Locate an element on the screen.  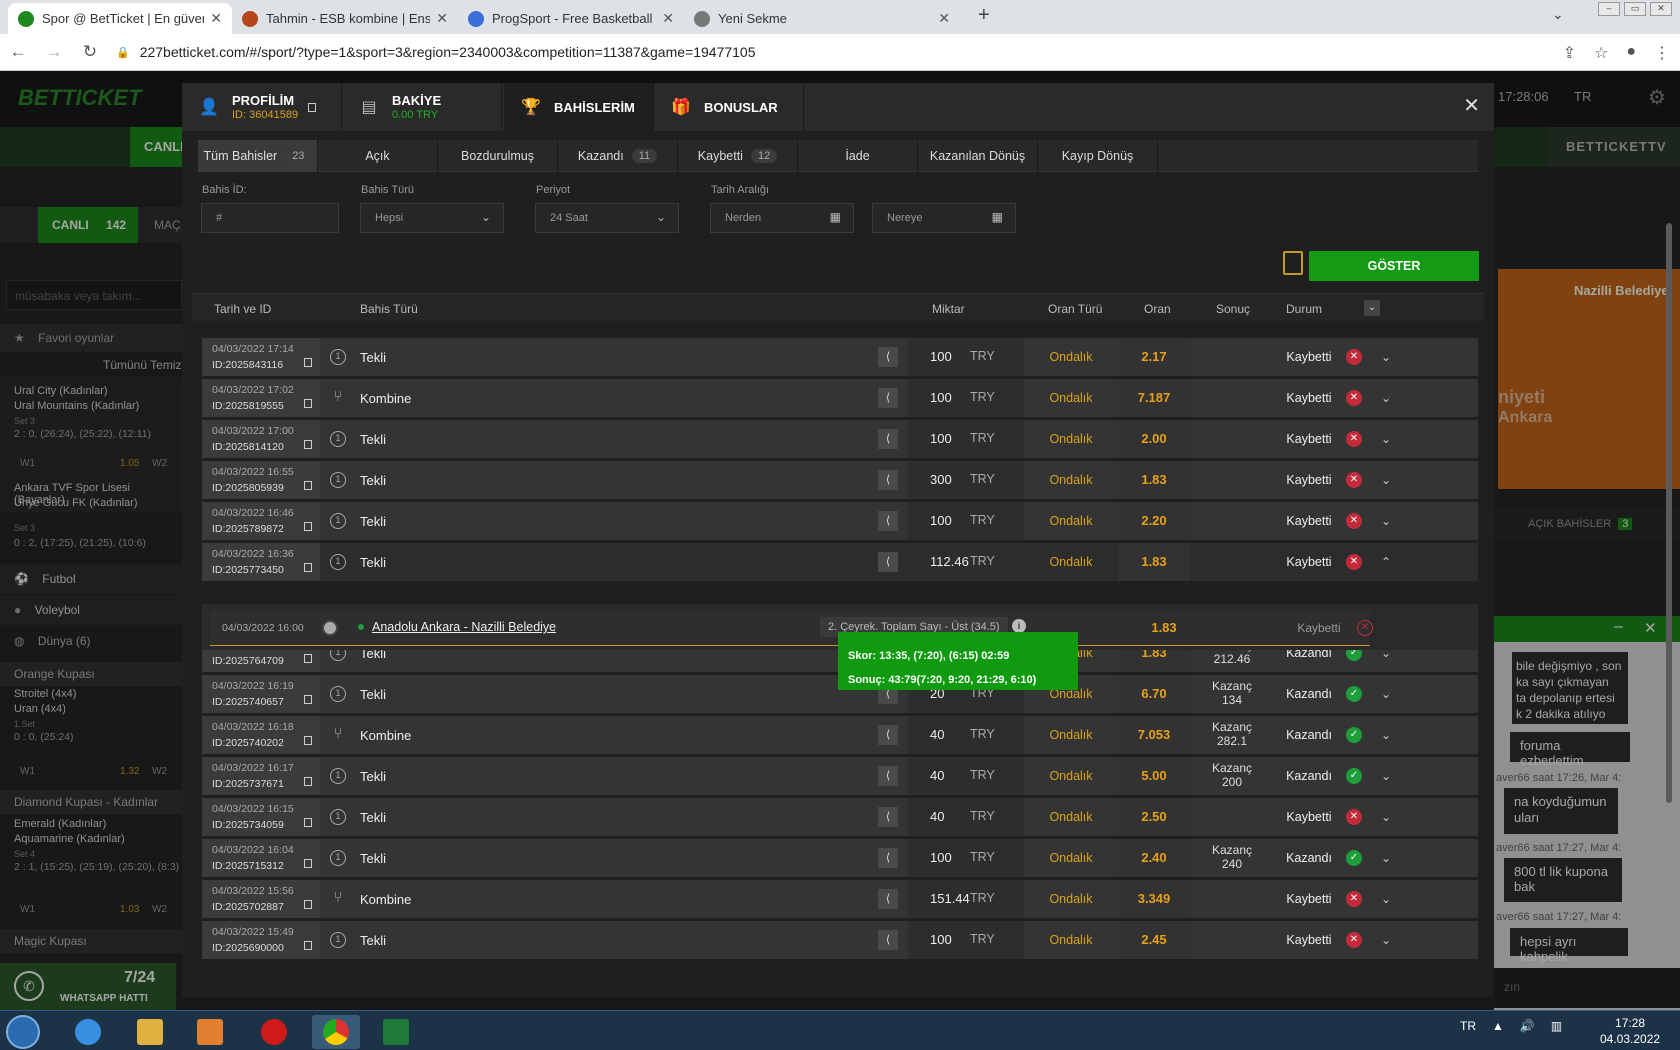
info-icon: i is located at coordinates (1019, 626).